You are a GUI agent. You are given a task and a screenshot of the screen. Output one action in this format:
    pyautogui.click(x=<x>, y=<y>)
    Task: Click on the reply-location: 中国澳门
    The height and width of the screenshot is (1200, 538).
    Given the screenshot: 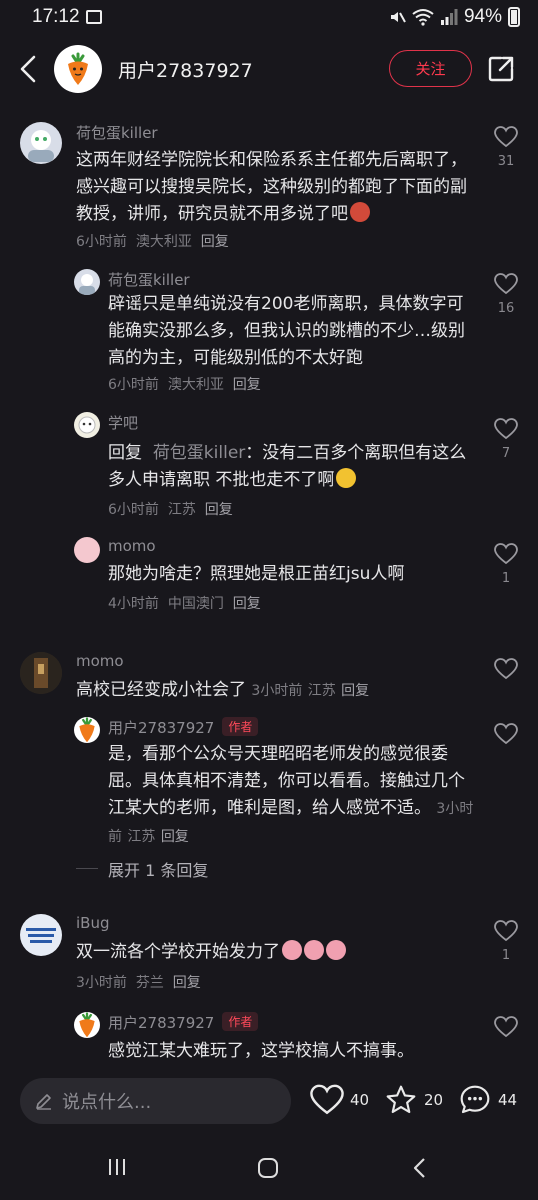 What is the action you would take?
    pyautogui.click(x=195, y=604)
    